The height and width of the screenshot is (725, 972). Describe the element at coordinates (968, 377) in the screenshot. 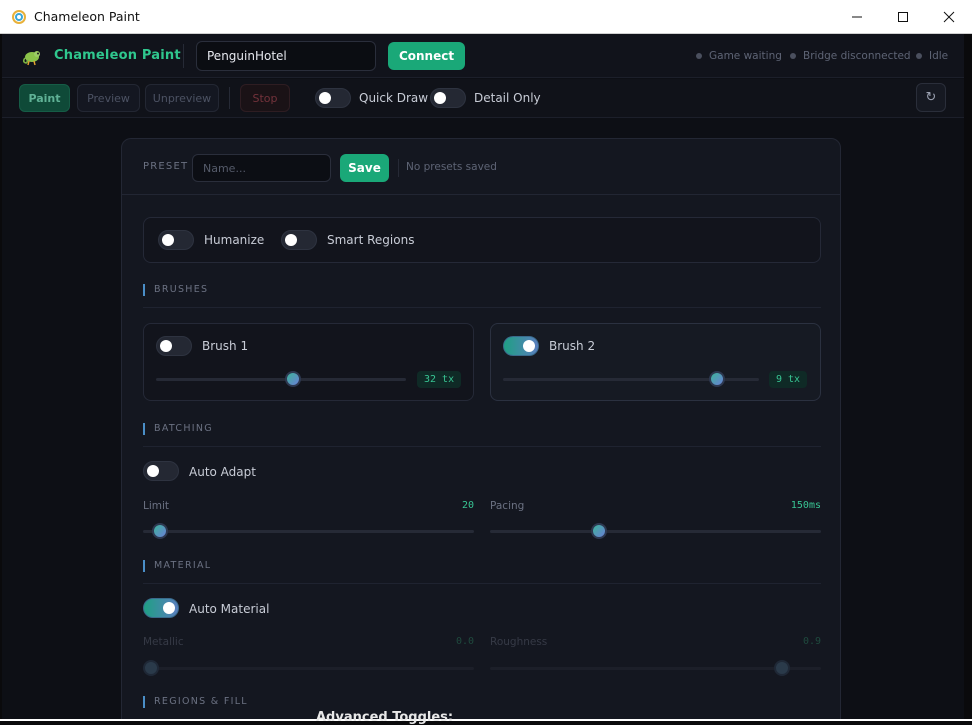

I see `window-right-edge` at that location.